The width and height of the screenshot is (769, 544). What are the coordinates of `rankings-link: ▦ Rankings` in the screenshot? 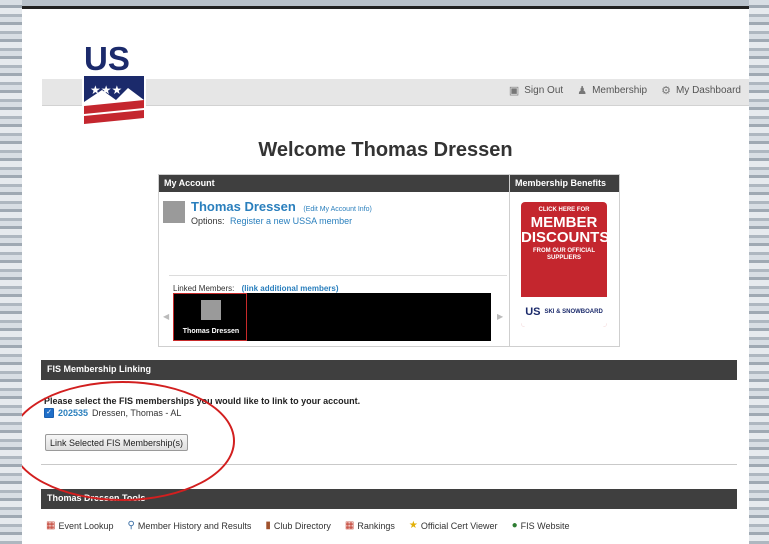 It's located at (369, 526).